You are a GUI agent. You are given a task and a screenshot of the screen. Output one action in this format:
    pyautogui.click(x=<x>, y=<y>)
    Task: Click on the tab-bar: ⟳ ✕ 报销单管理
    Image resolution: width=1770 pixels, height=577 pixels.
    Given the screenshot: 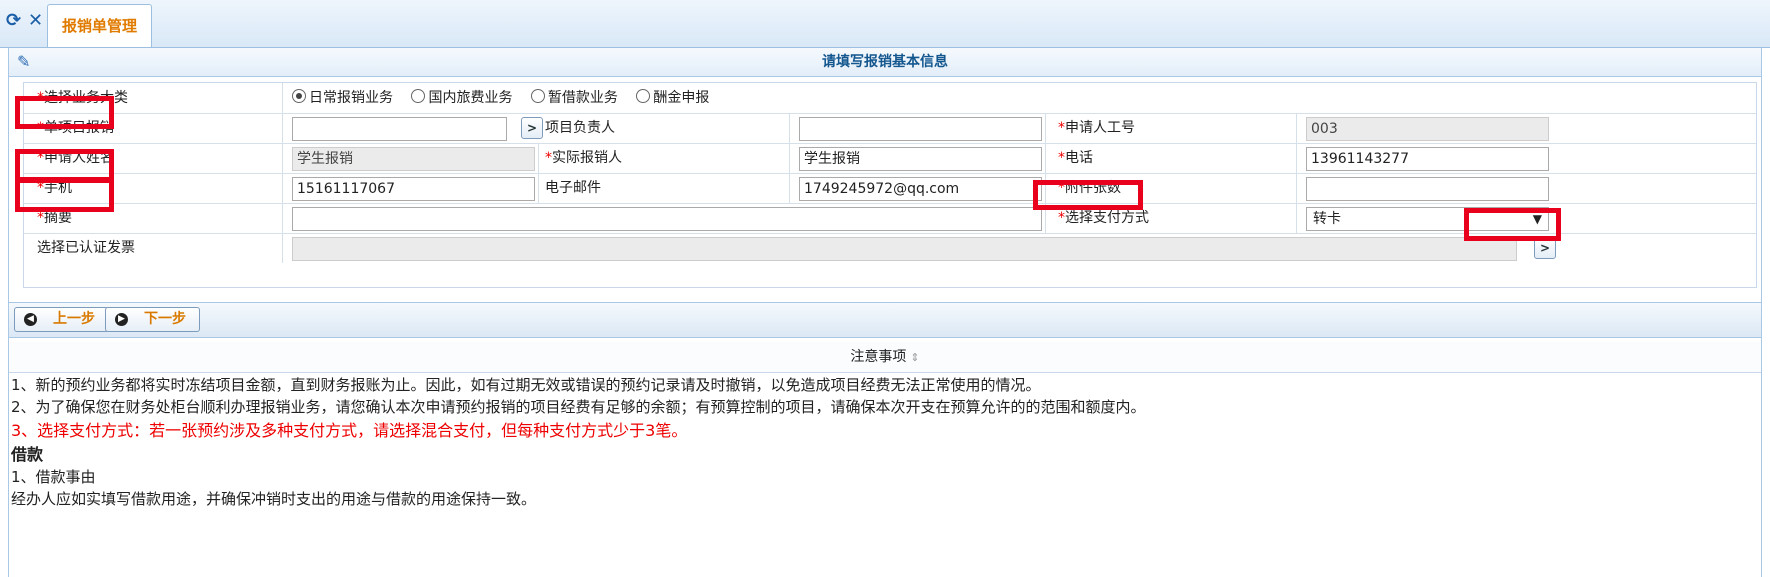 What is the action you would take?
    pyautogui.click(x=885, y=24)
    